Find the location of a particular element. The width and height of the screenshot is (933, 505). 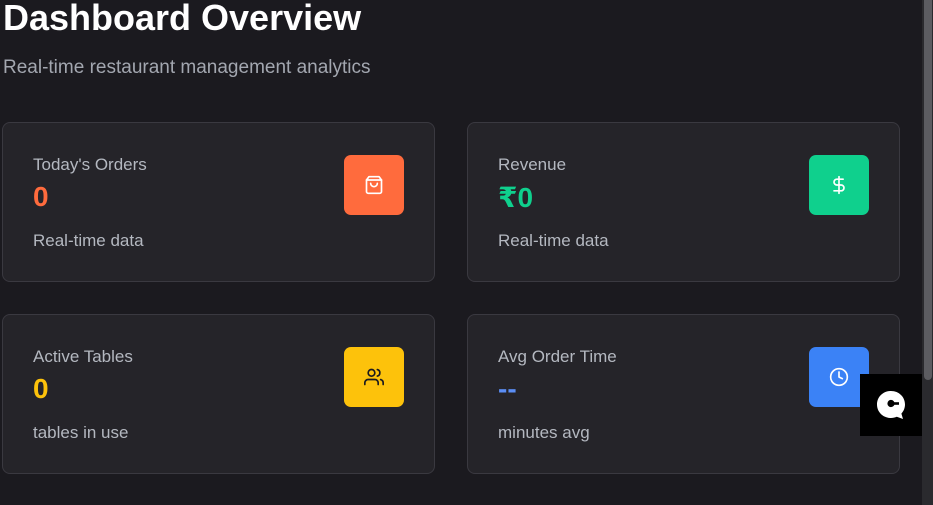

card-note: minutes avg is located at coordinates (544, 432).